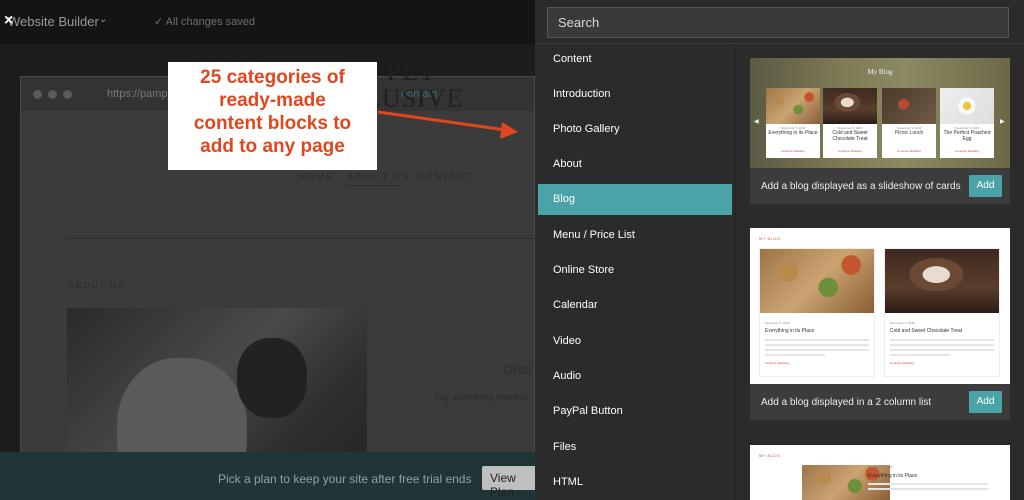 Image resolution: width=1024 pixels, height=500 pixels. What do you see at coordinates (137, 94) in the screenshot?
I see `url-text: https://pamp` at bounding box center [137, 94].